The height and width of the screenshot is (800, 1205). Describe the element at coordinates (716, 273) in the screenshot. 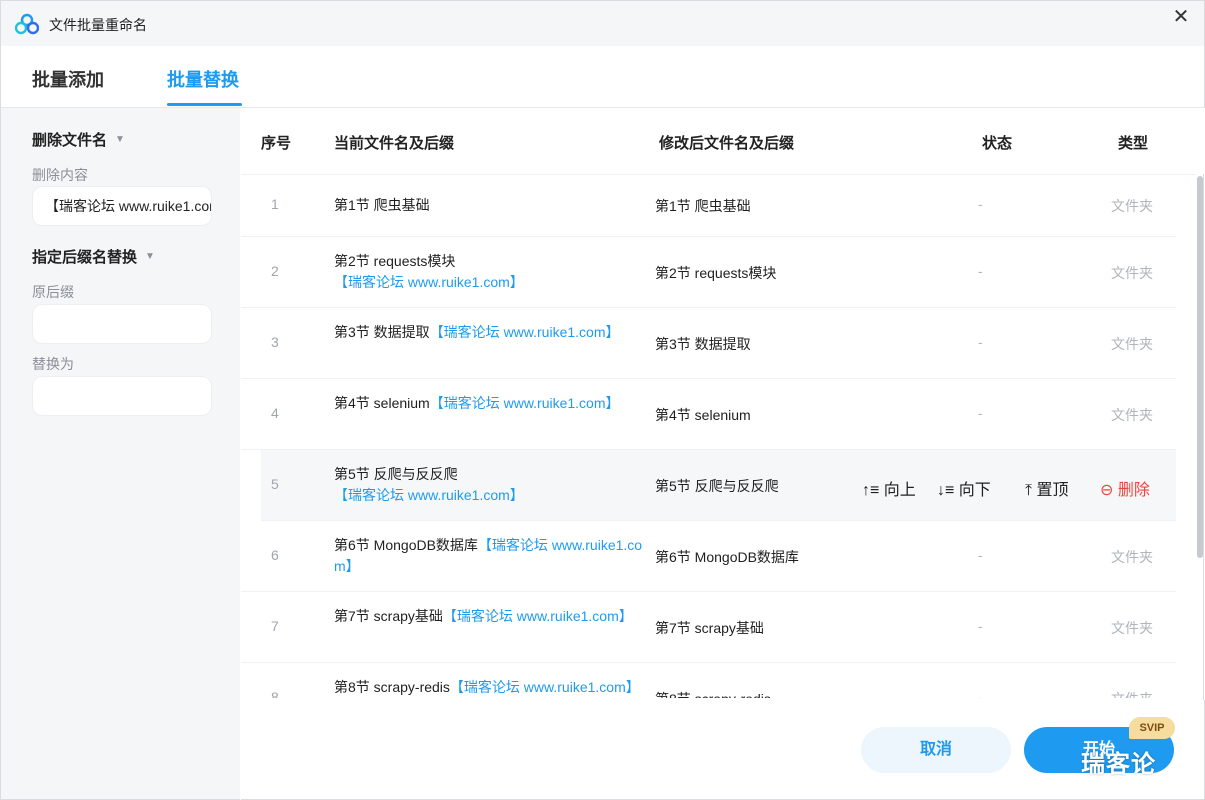

I see `new-filename: 第2节 requests模块` at that location.